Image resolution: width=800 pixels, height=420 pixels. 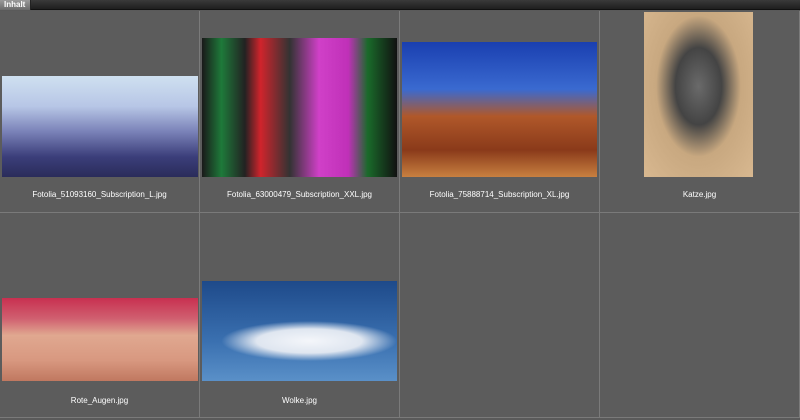 I want to click on thumbnail-item: Wolke.jpg, so click(x=300, y=315).